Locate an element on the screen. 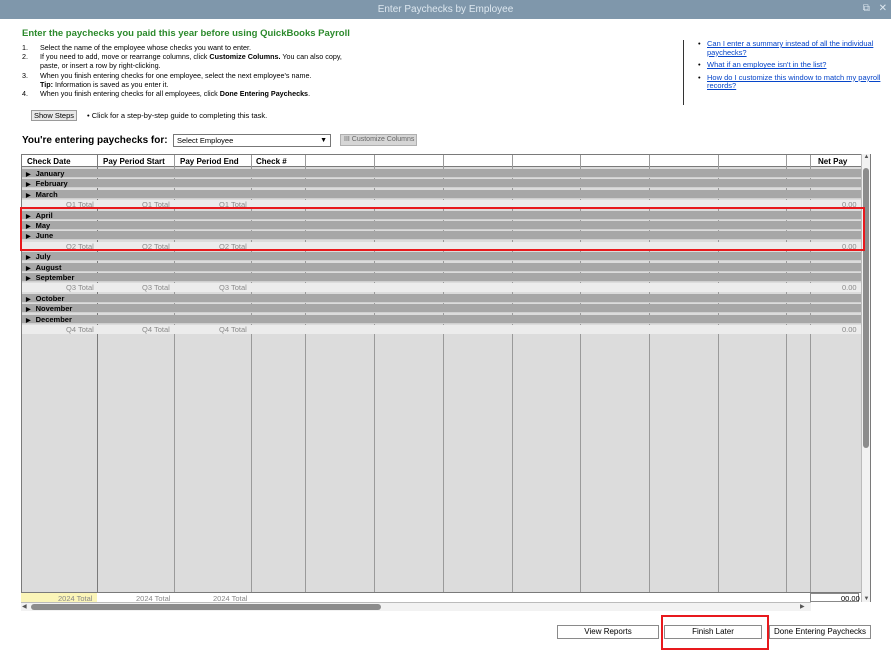  month-row-november: ▶ November is located at coordinates (443, 309).